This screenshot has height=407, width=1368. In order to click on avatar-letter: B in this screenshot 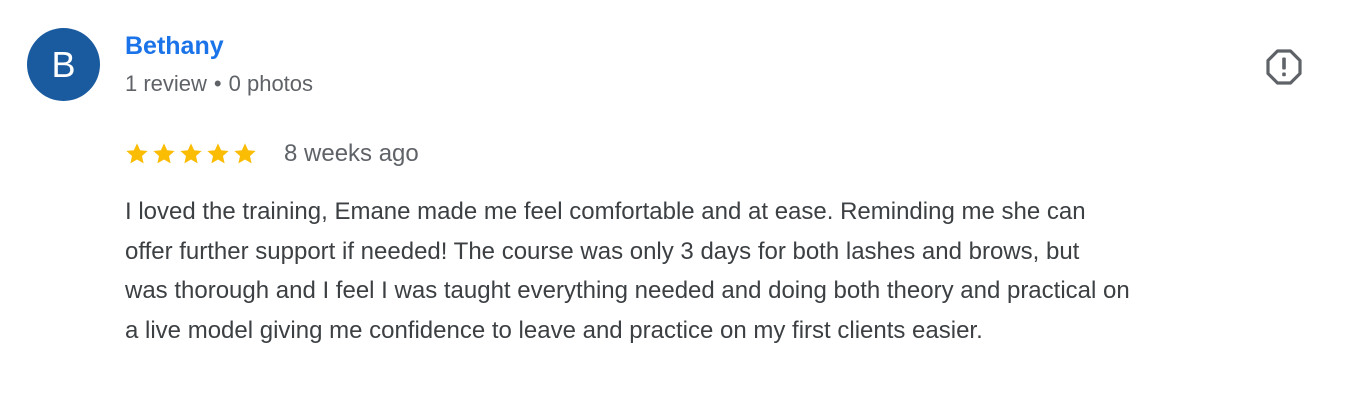, I will do `click(63, 64)`.